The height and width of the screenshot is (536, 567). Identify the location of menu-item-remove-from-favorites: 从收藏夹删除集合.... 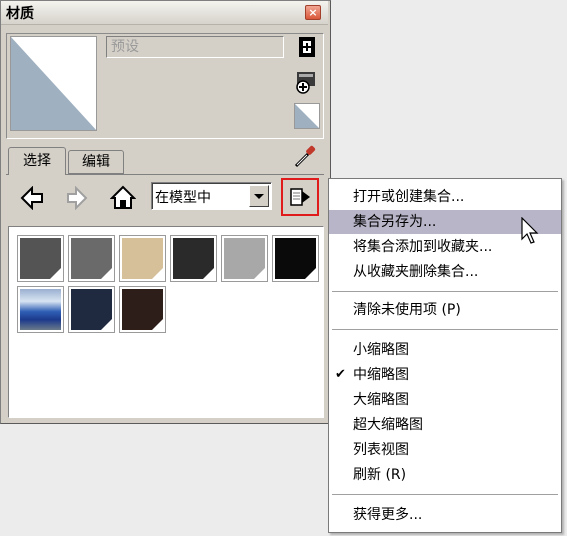
(445, 272).